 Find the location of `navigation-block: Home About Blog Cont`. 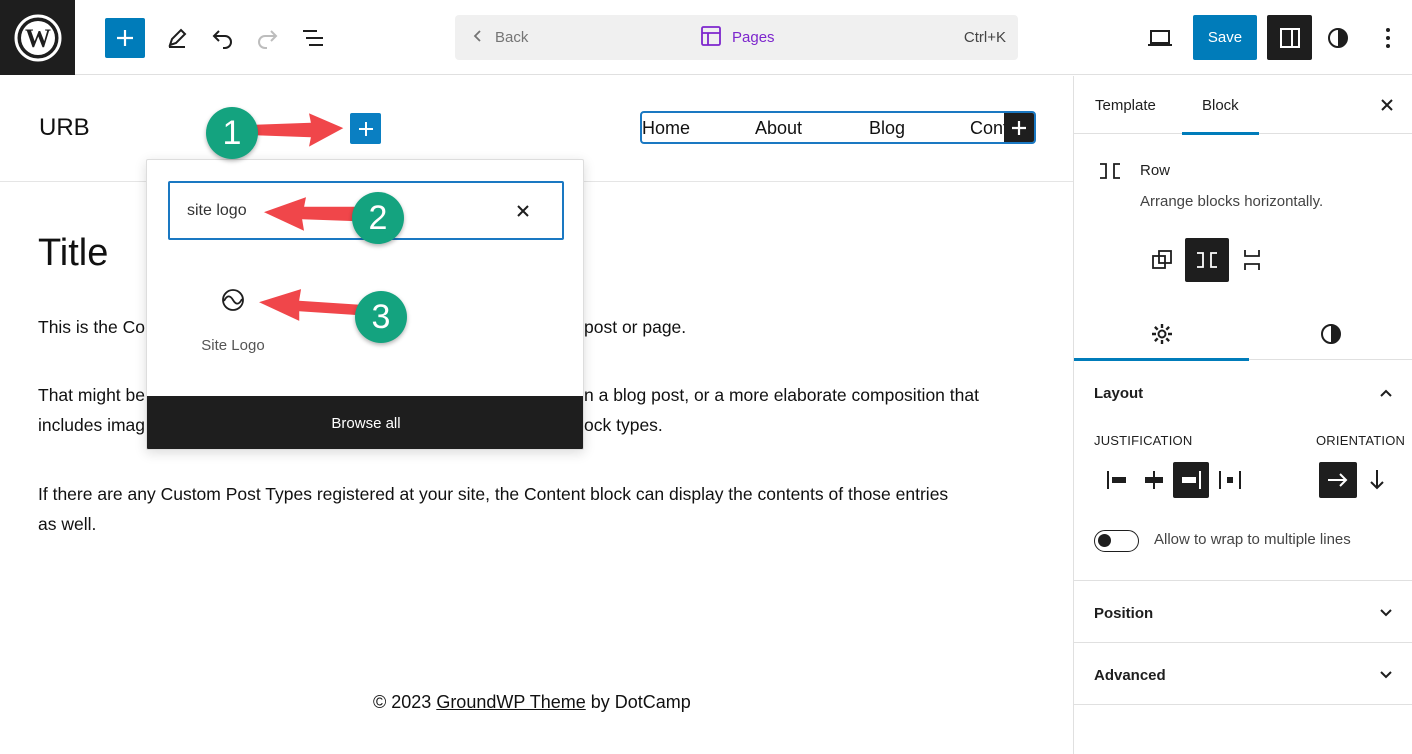

navigation-block: Home About Blog Cont is located at coordinates (838, 127).